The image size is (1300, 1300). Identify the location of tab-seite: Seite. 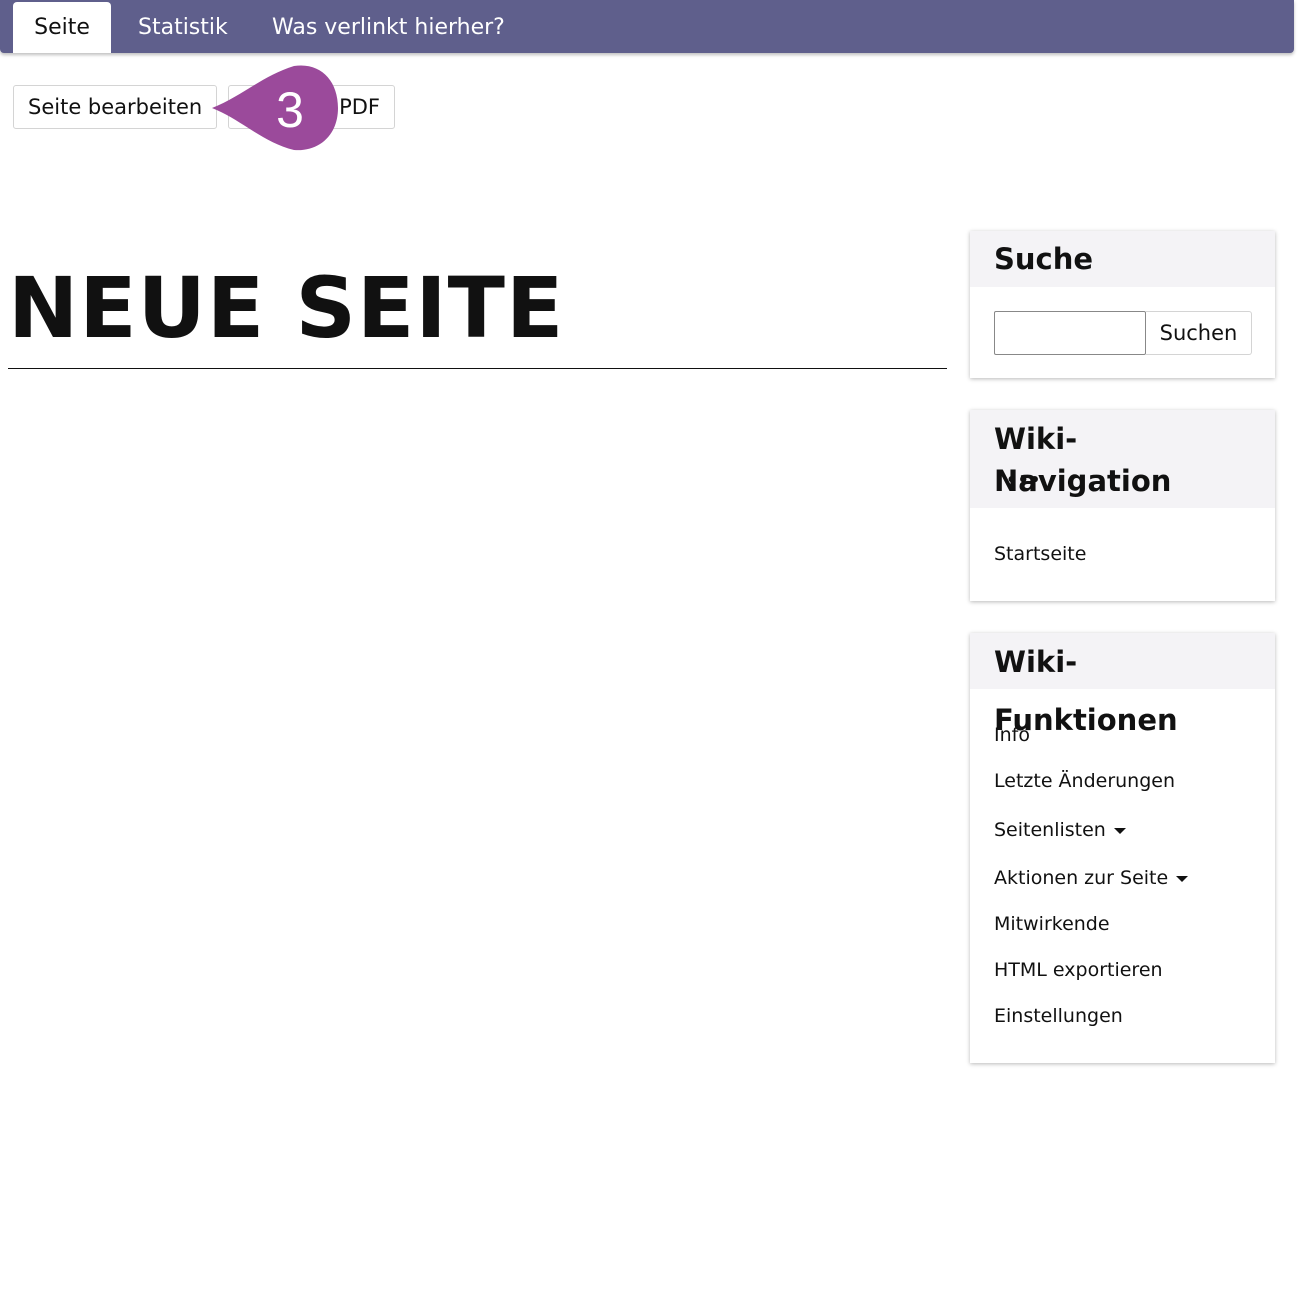
(62, 27).